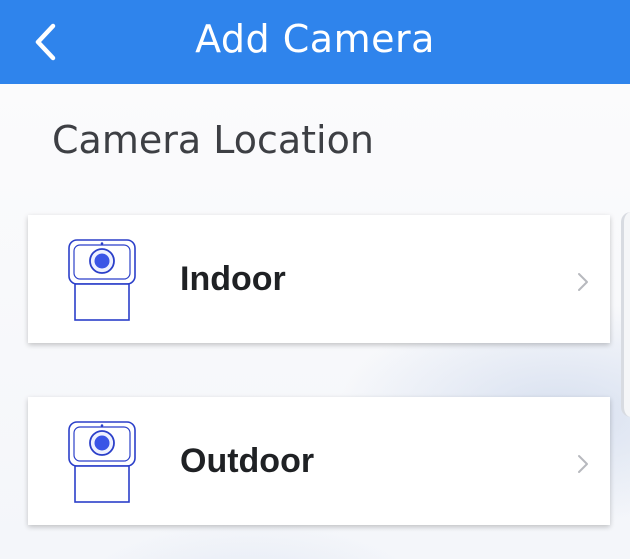  Describe the element at coordinates (233, 279) in the screenshot. I see `indoor-label: Indoor` at that location.